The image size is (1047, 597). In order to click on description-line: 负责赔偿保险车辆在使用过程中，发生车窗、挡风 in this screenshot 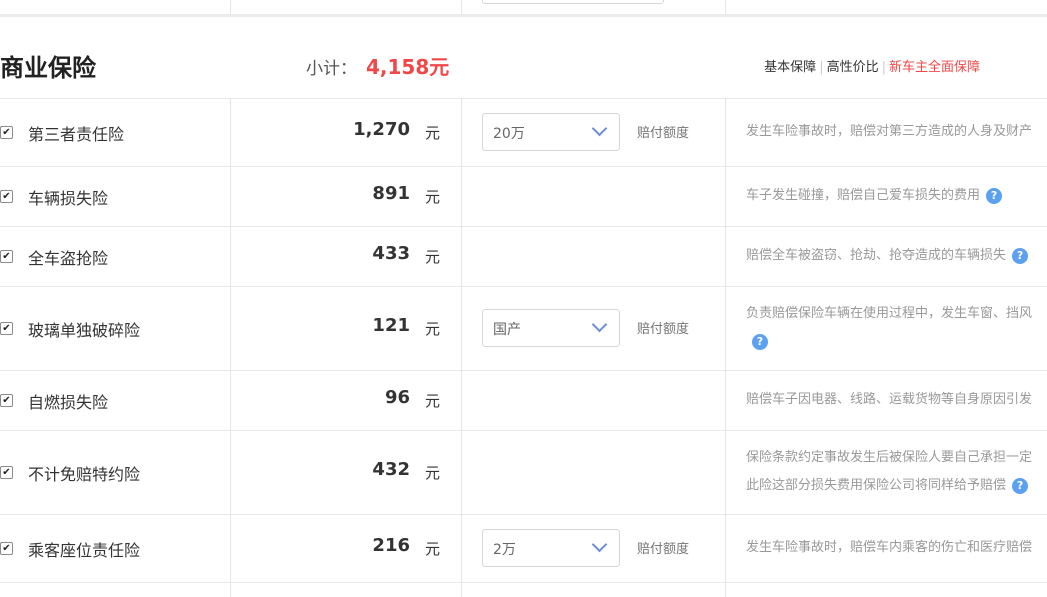, I will do `click(889, 313)`.